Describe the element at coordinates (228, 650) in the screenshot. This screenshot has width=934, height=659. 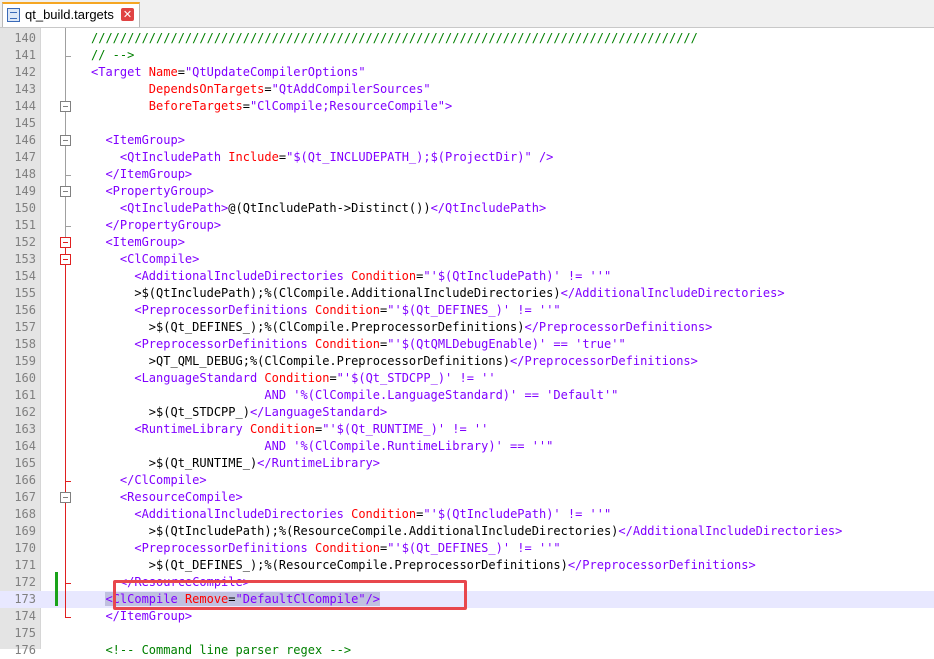
I see `code-token: <!-- Command line parser regex -->` at that location.